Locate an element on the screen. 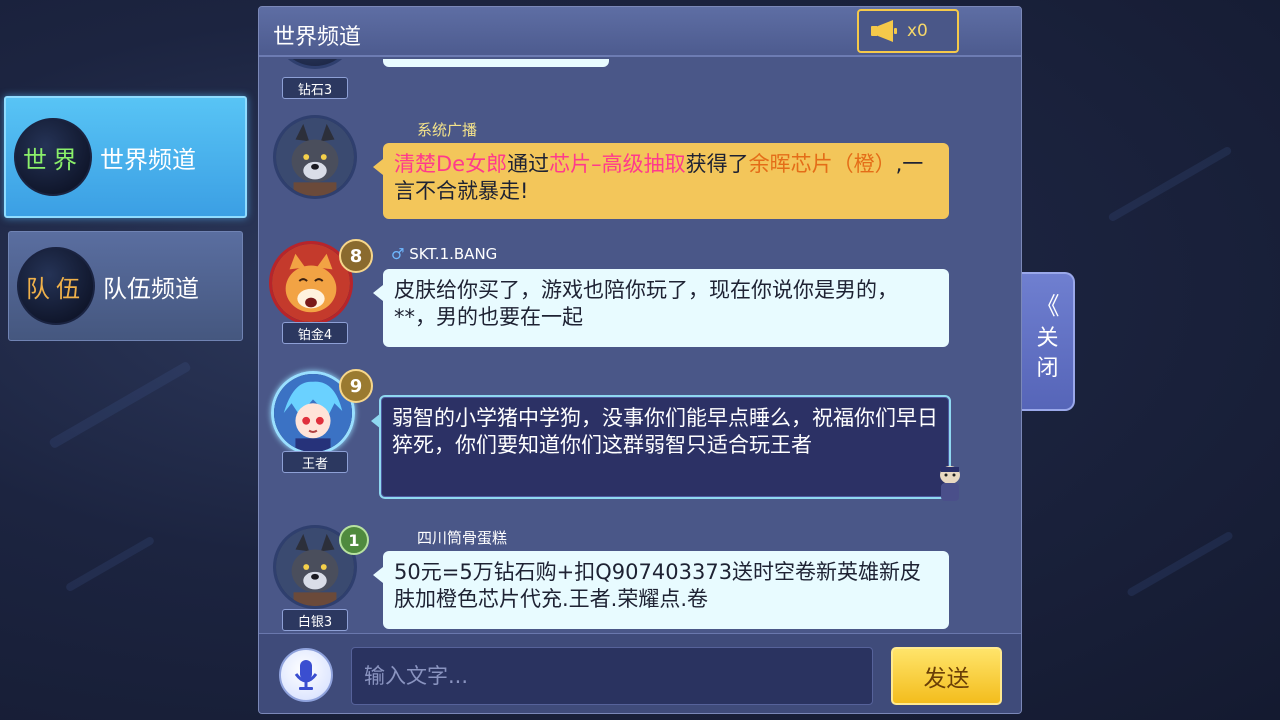  panel-header: 世界频道 x0 is located at coordinates (640, 32).